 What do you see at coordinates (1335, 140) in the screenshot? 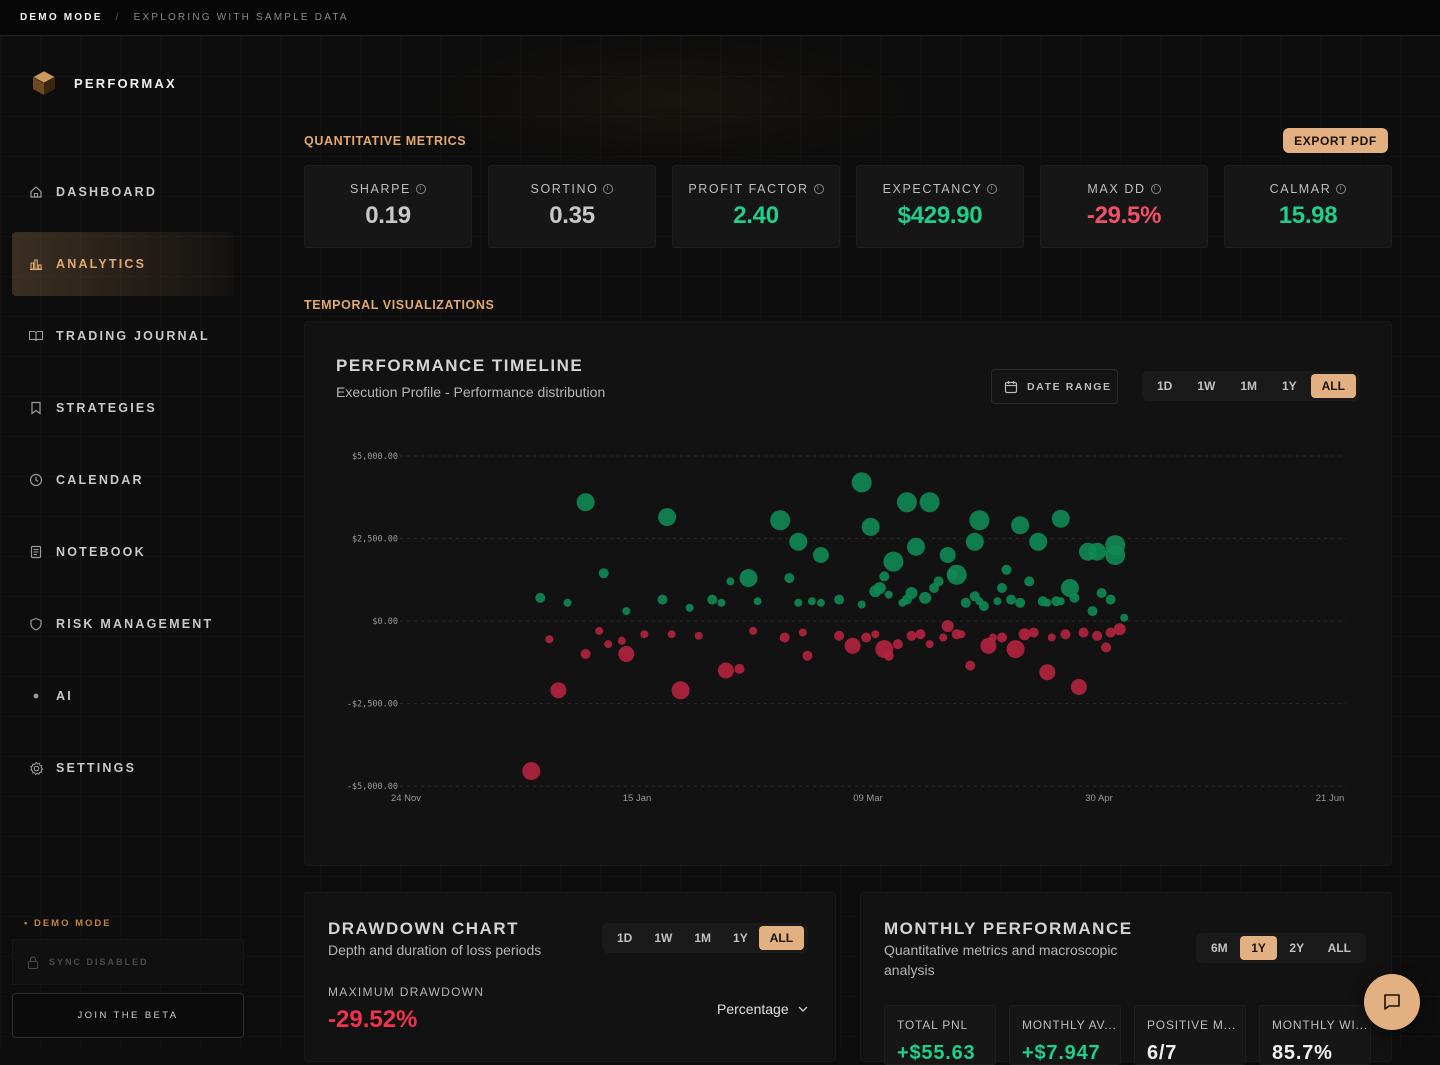
I see `export-pdf-button: EXPORT PDF` at bounding box center [1335, 140].